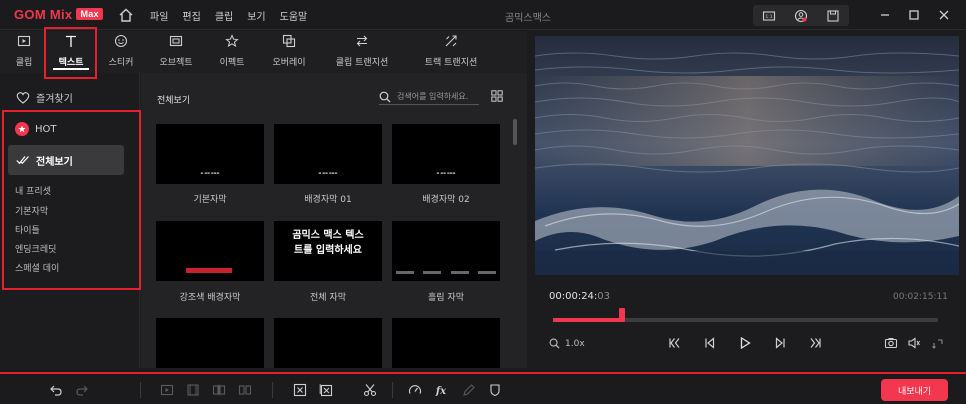 Image resolution: width=966 pixels, height=404 pixels. What do you see at coordinates (71, 200) in the screenshot?
I see `sidebar-highlight` at bounding box center [71, 200].